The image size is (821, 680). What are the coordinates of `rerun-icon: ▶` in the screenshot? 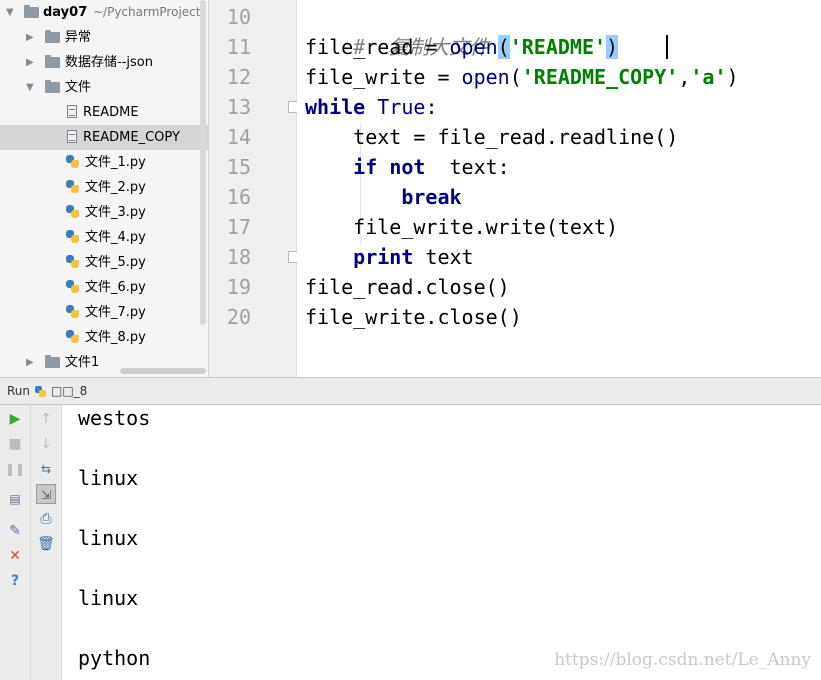 It's located at (15, 419).